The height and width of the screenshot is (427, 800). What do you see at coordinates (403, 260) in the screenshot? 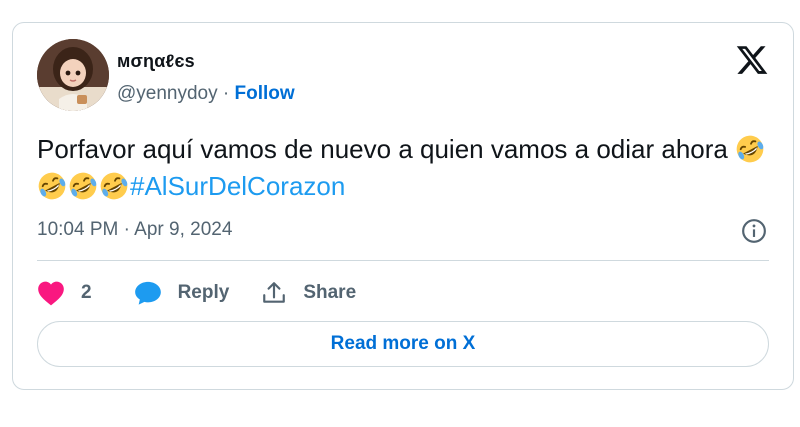
I see `divider` at bounding box center [403, 260].